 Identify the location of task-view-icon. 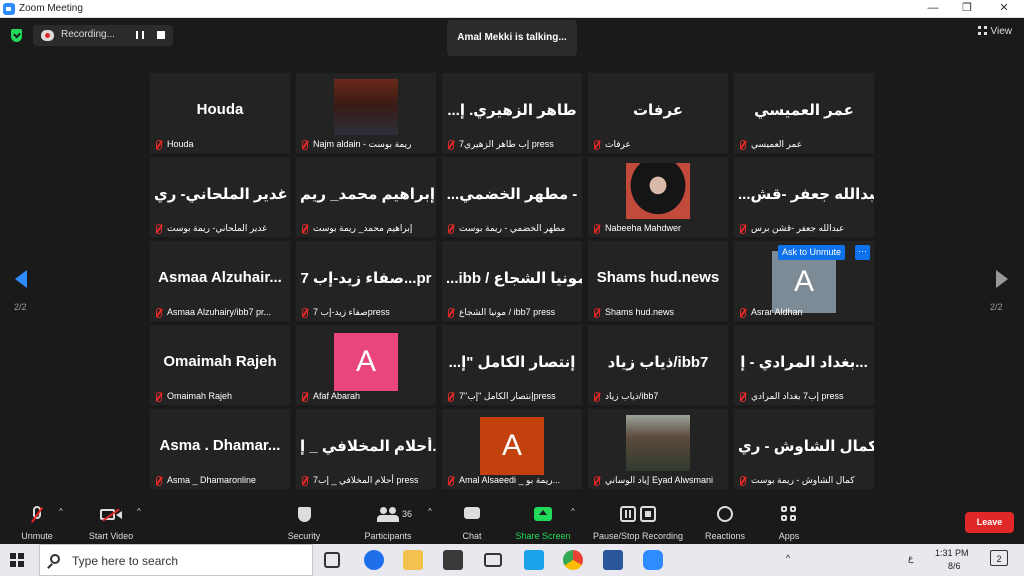
(332, 560).